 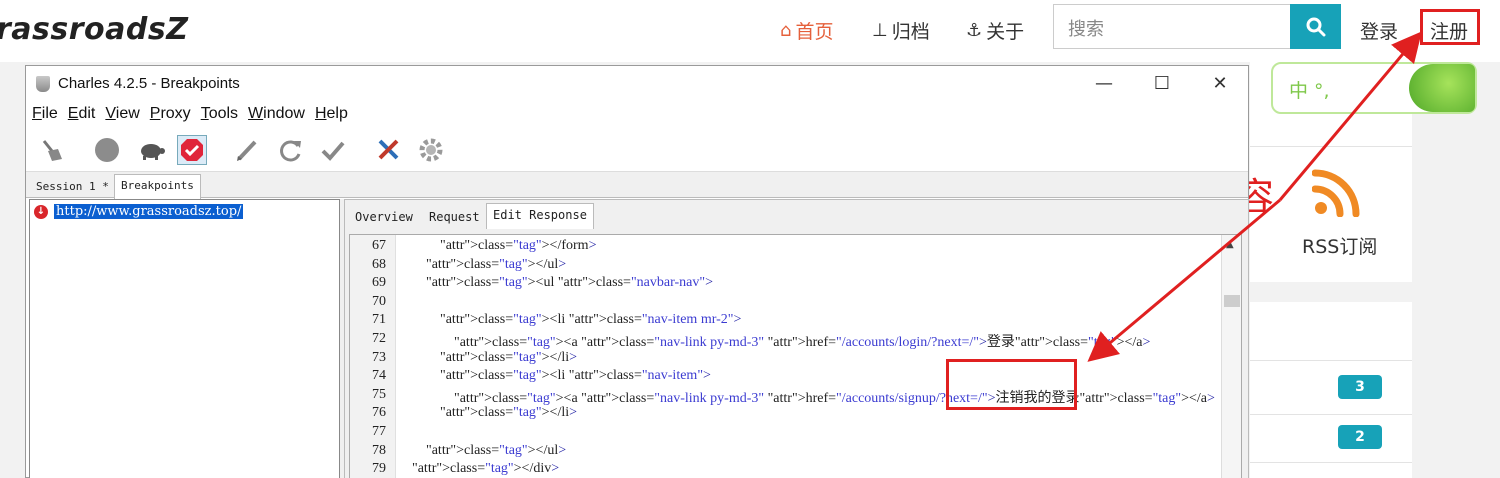 I want to click on tab-overview: Overview, so click(x=384, y=217).